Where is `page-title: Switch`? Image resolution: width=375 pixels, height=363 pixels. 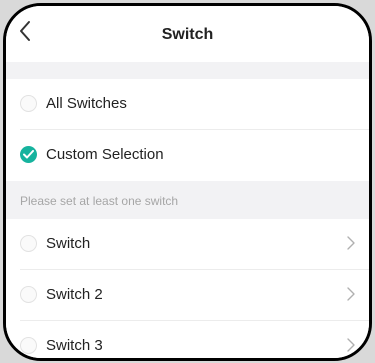
page-title: Switch is located at coordinates (187, 34).